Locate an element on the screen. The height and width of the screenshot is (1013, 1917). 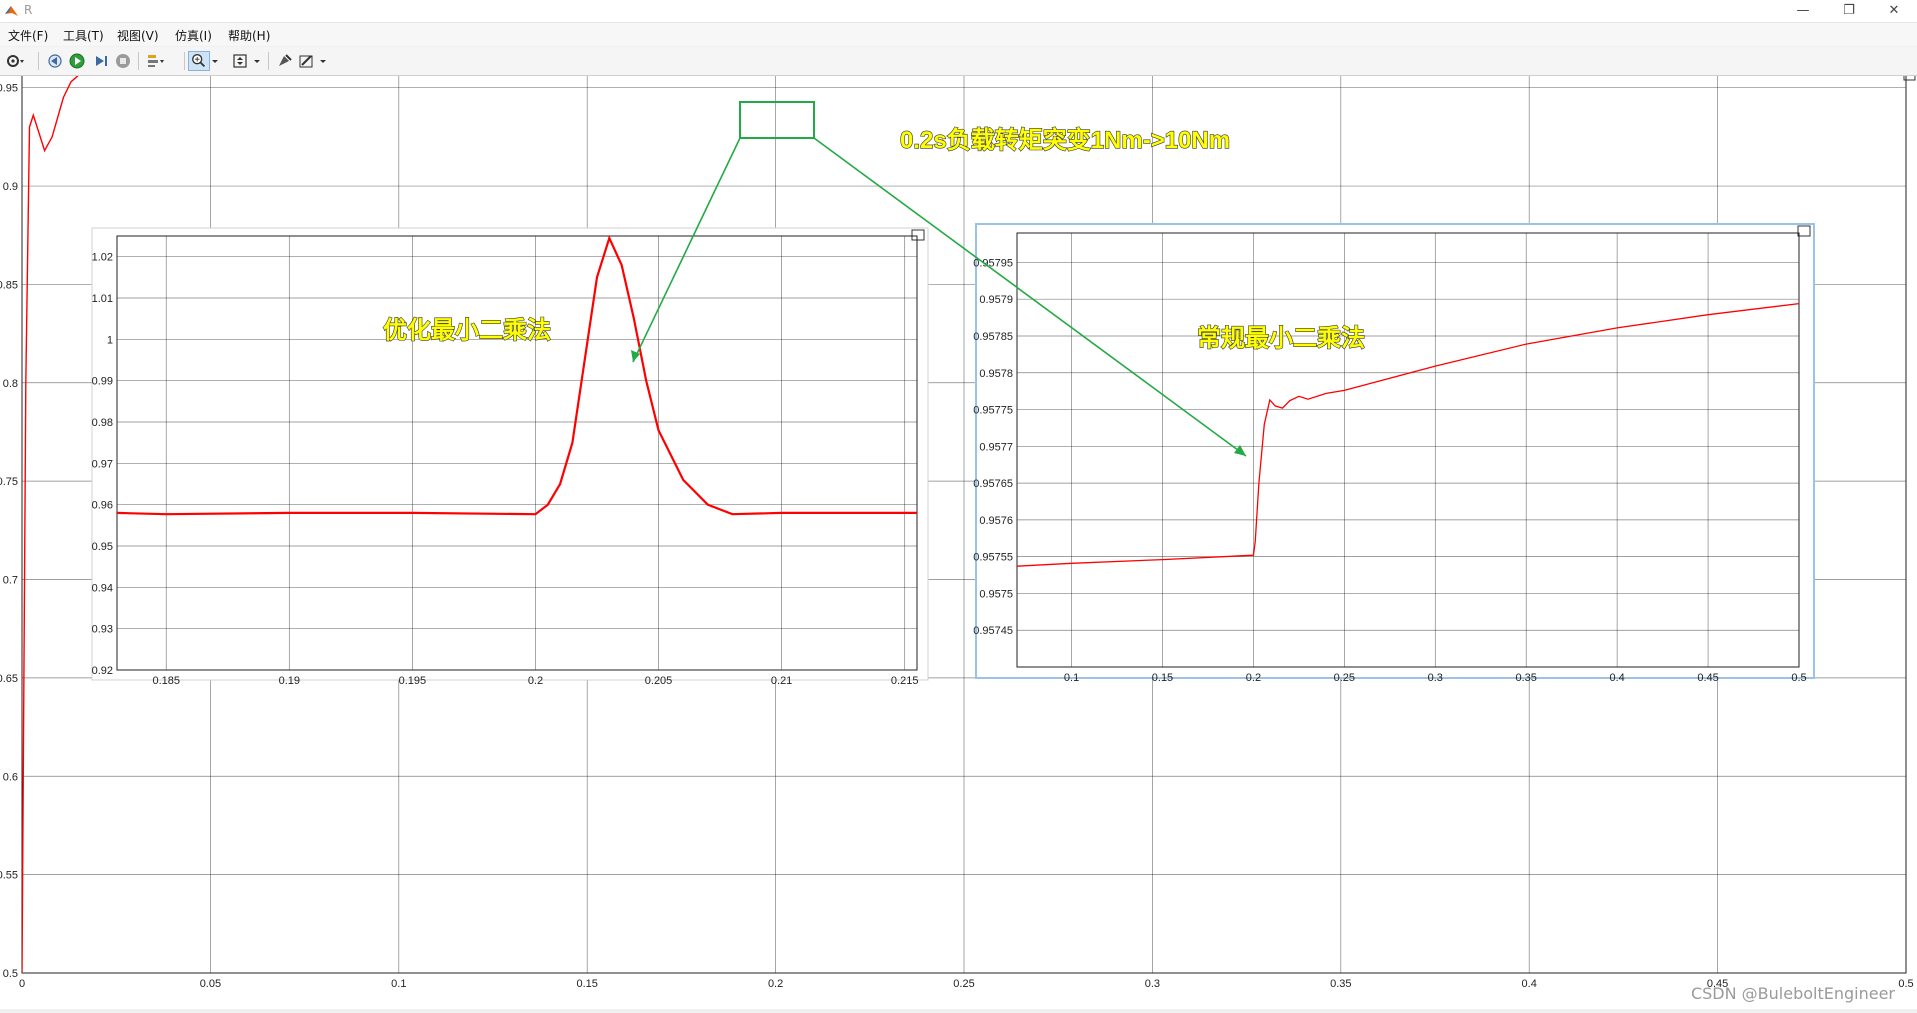
window-title: R is located at coordinates (28, 10).